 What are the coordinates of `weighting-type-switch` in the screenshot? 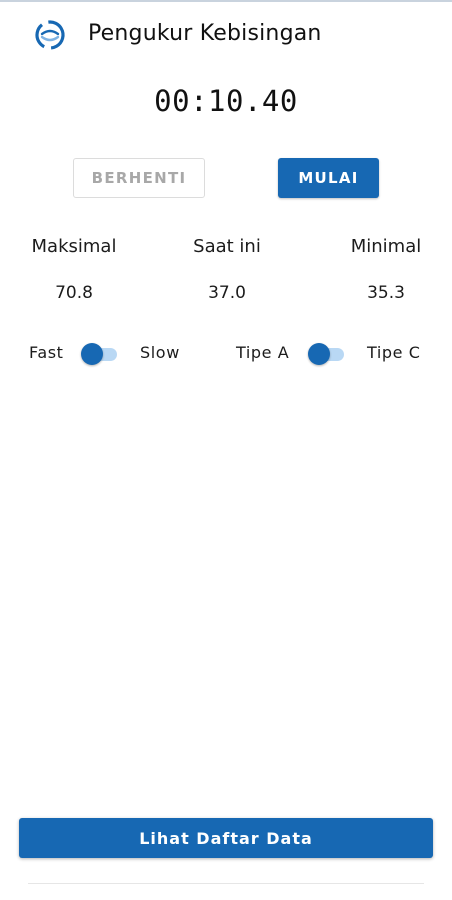 It's located at (327, 354).